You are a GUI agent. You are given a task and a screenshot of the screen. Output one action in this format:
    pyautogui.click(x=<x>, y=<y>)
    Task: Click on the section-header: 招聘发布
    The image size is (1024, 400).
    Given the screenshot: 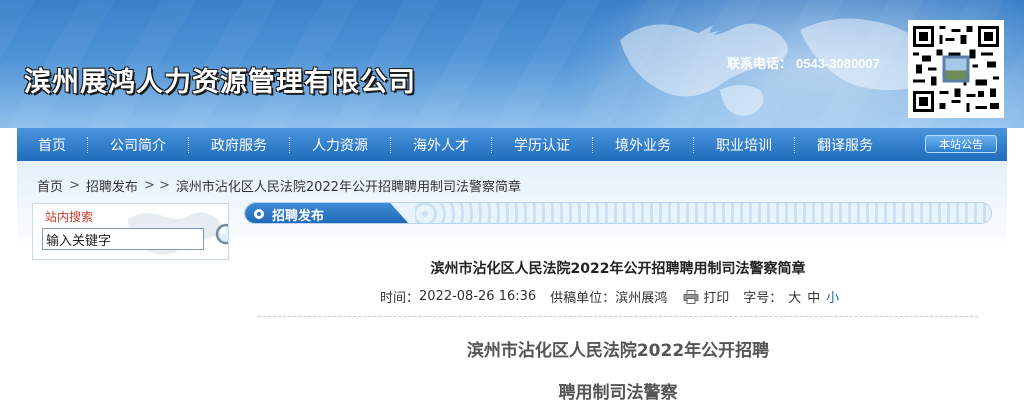 What is the action you would take?
    pyautogui.click(x=618, y=213)
    